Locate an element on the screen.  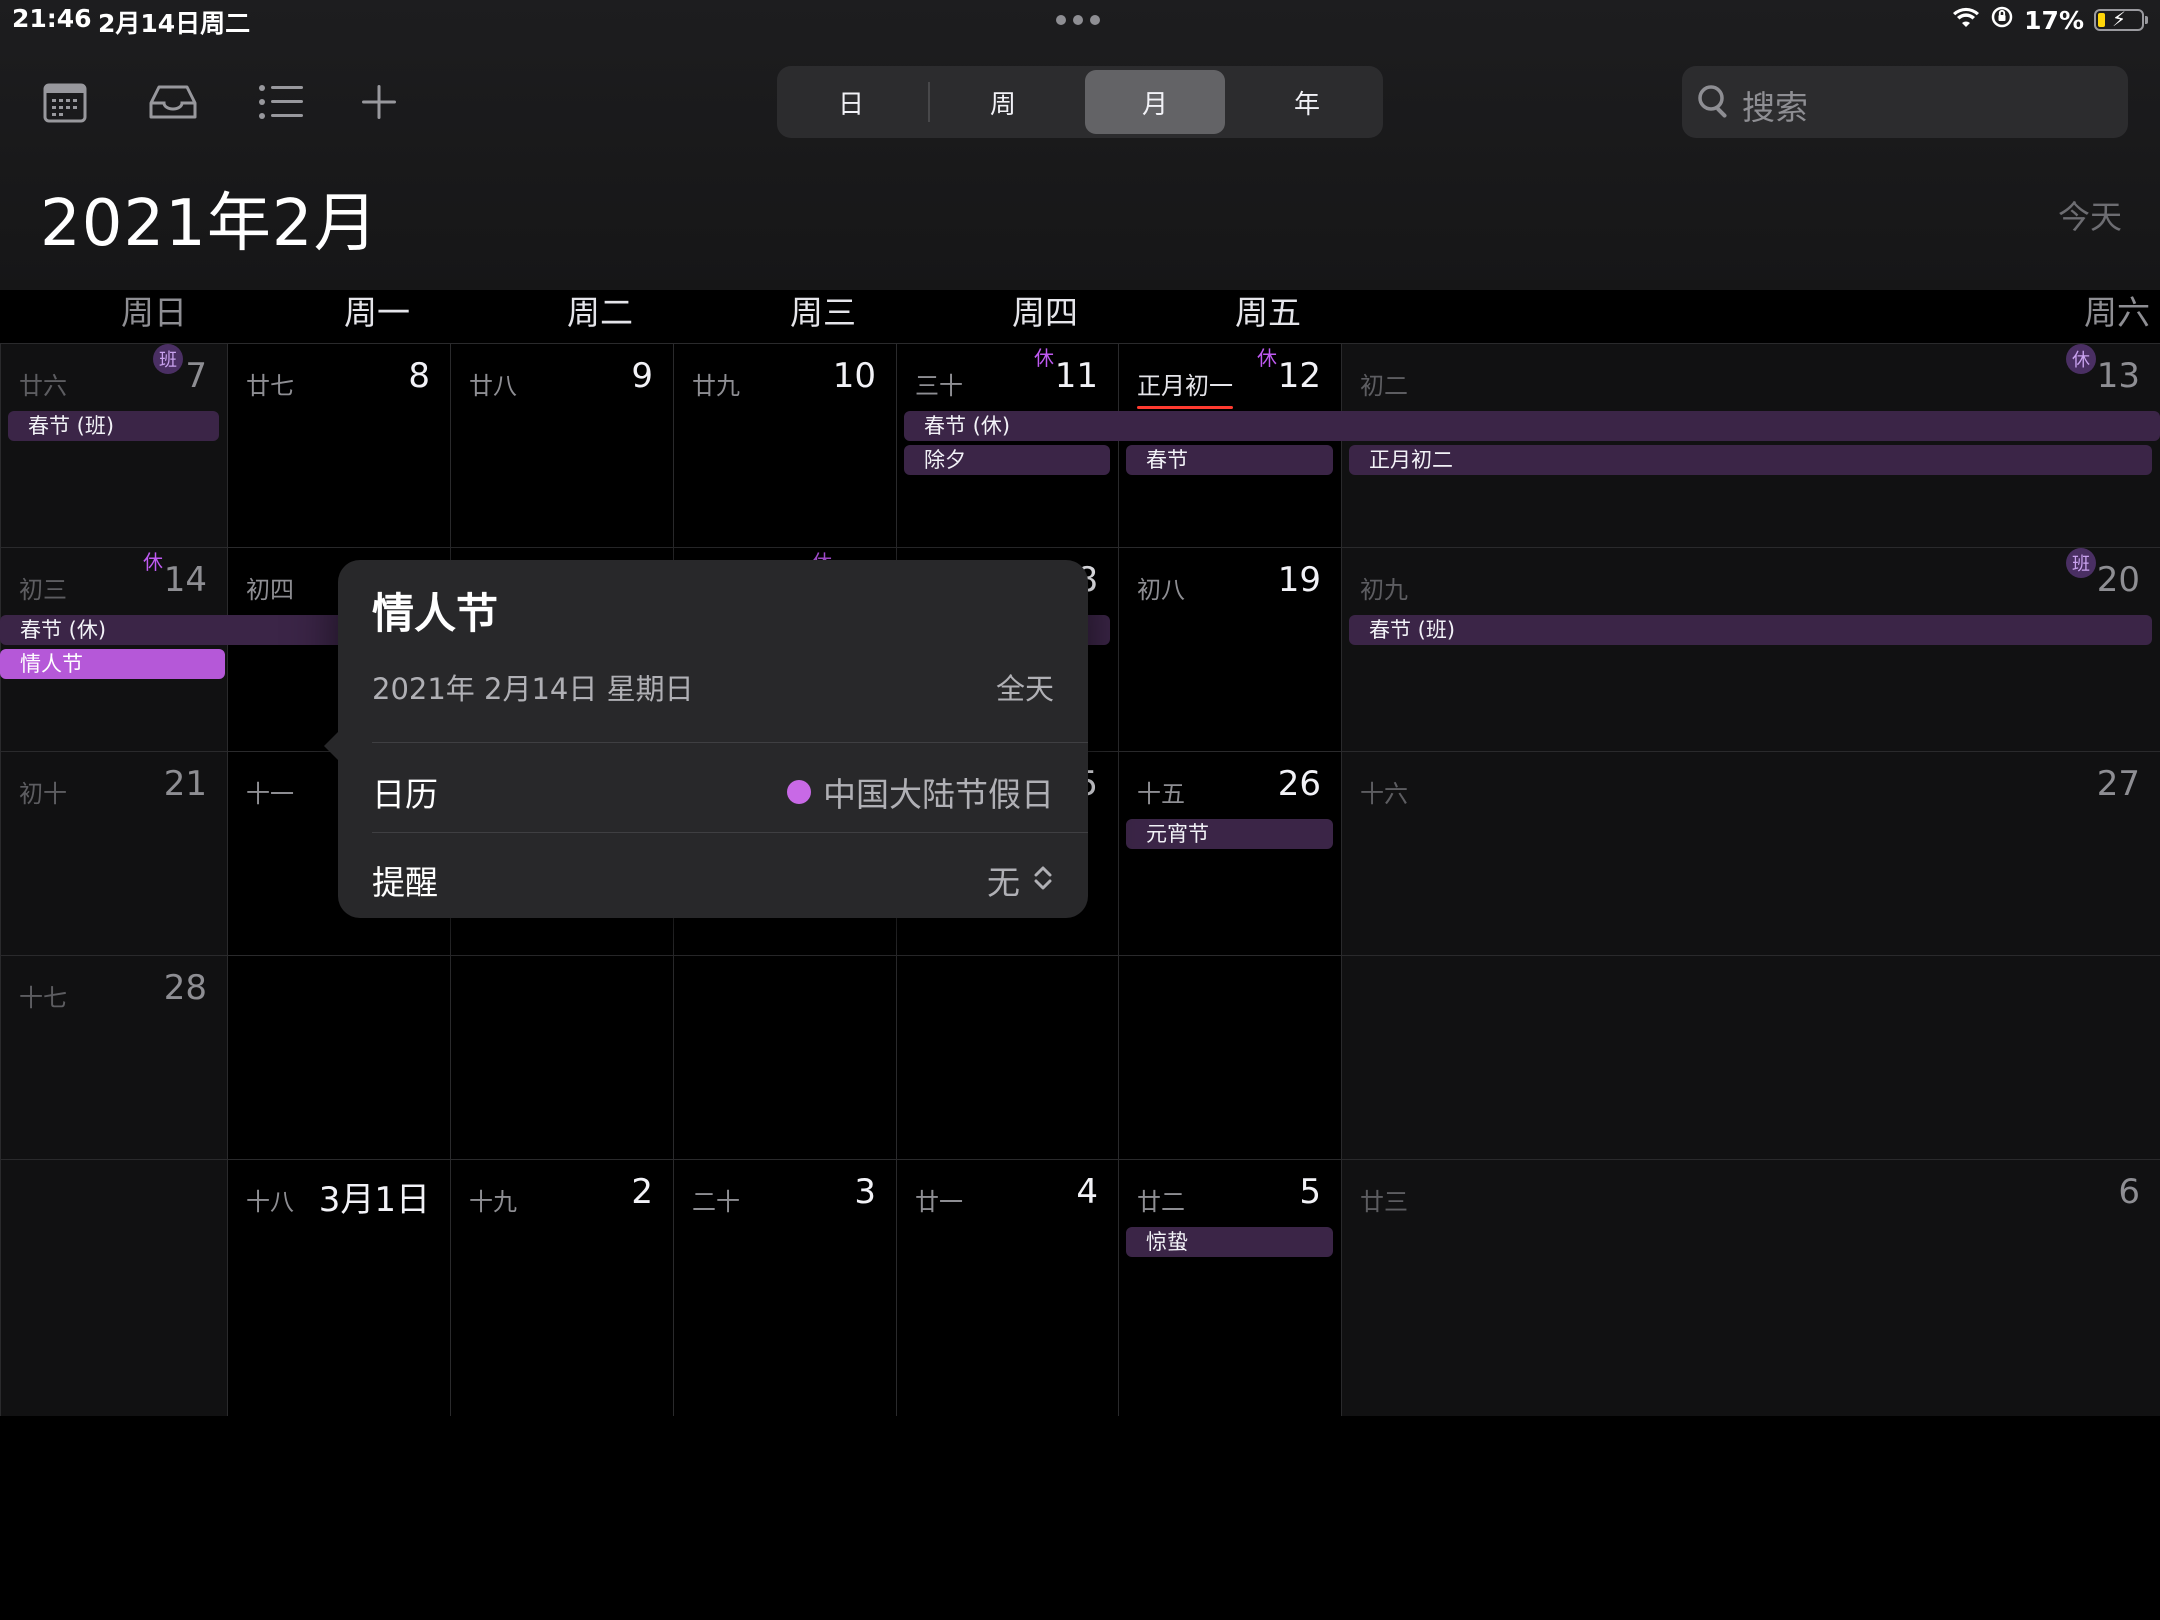
lunar-date: 十九 is located at coordinates (493, 1202).